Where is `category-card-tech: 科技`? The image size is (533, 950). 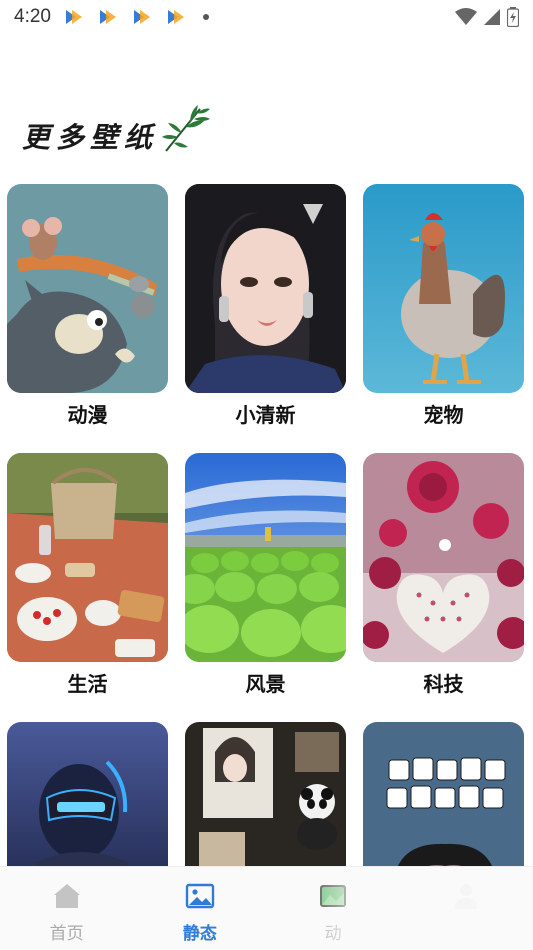 category-card-tech: 科技 is located at coordinates (443, 575).